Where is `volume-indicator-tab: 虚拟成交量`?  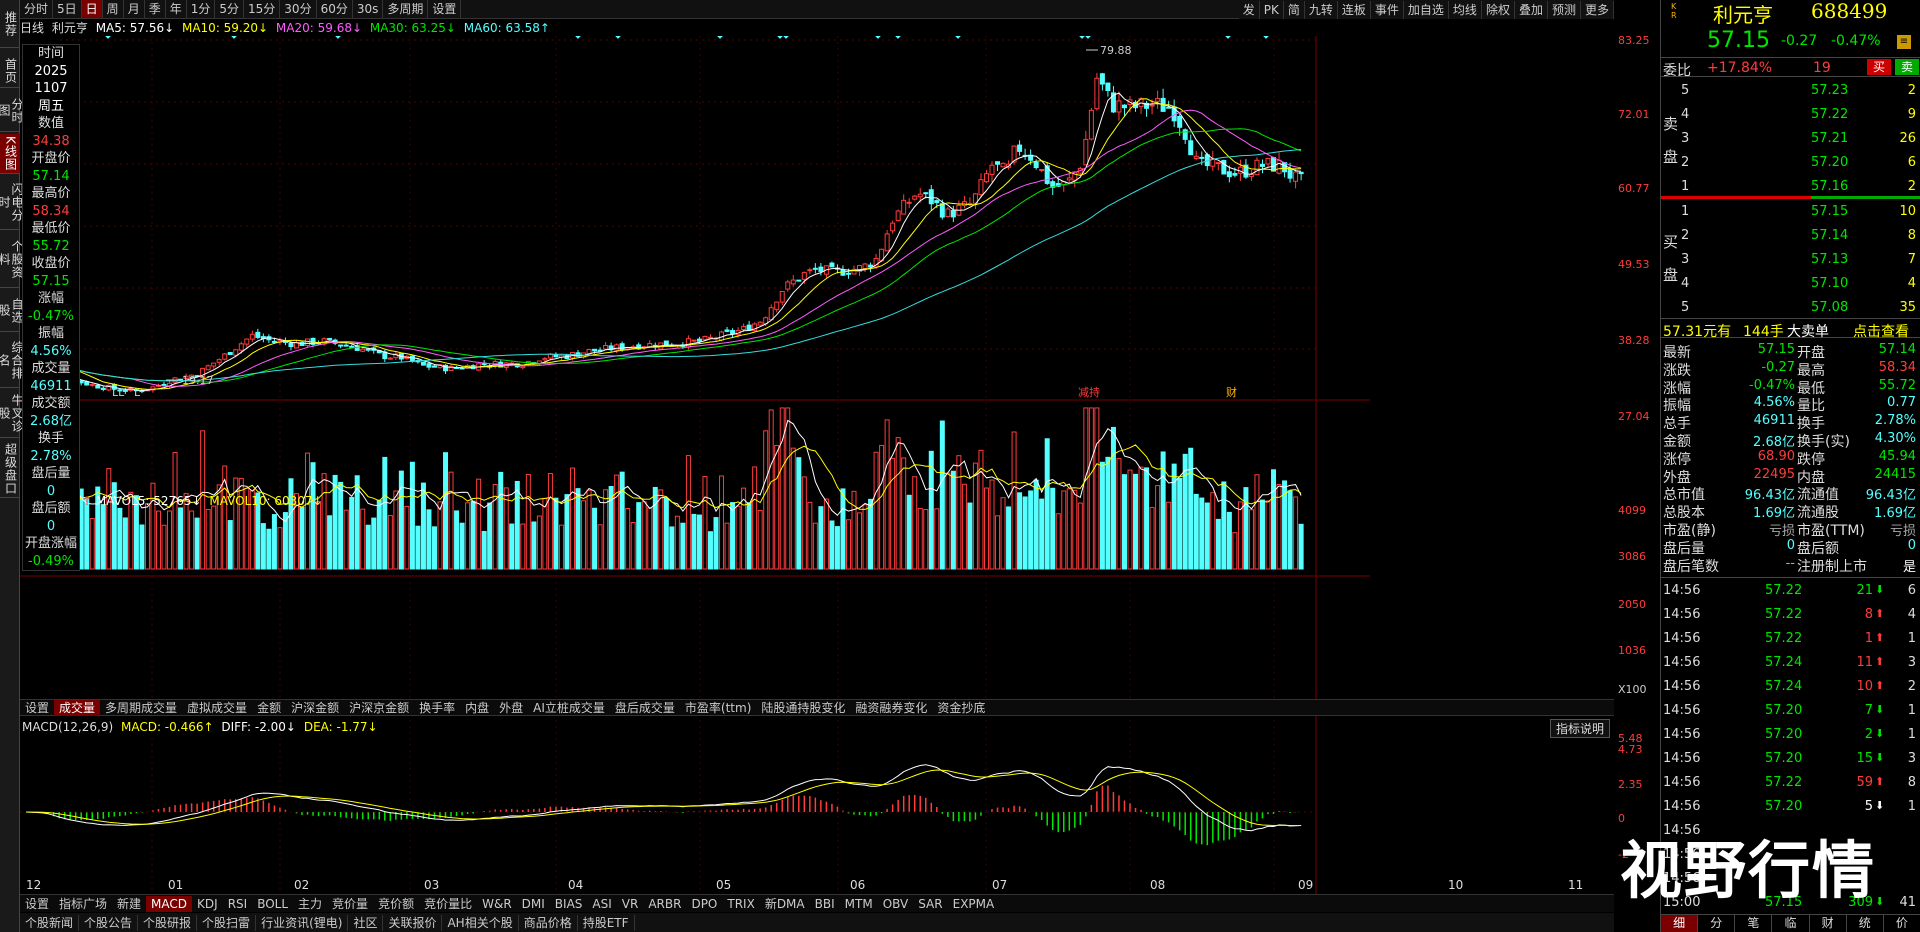
volume-indicator-tab: 虚拟成交量 is located at coordinates (217, 708).